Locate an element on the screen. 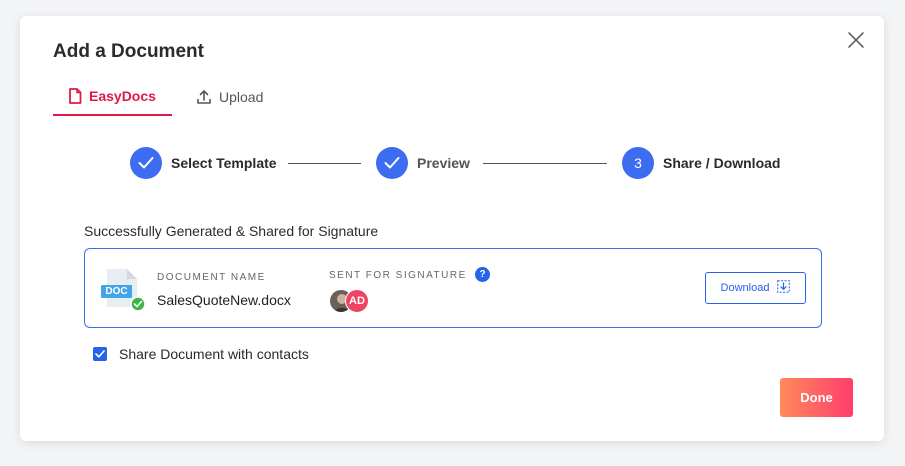  tab-label: EasyDocs is located at coordinates (122, 96).